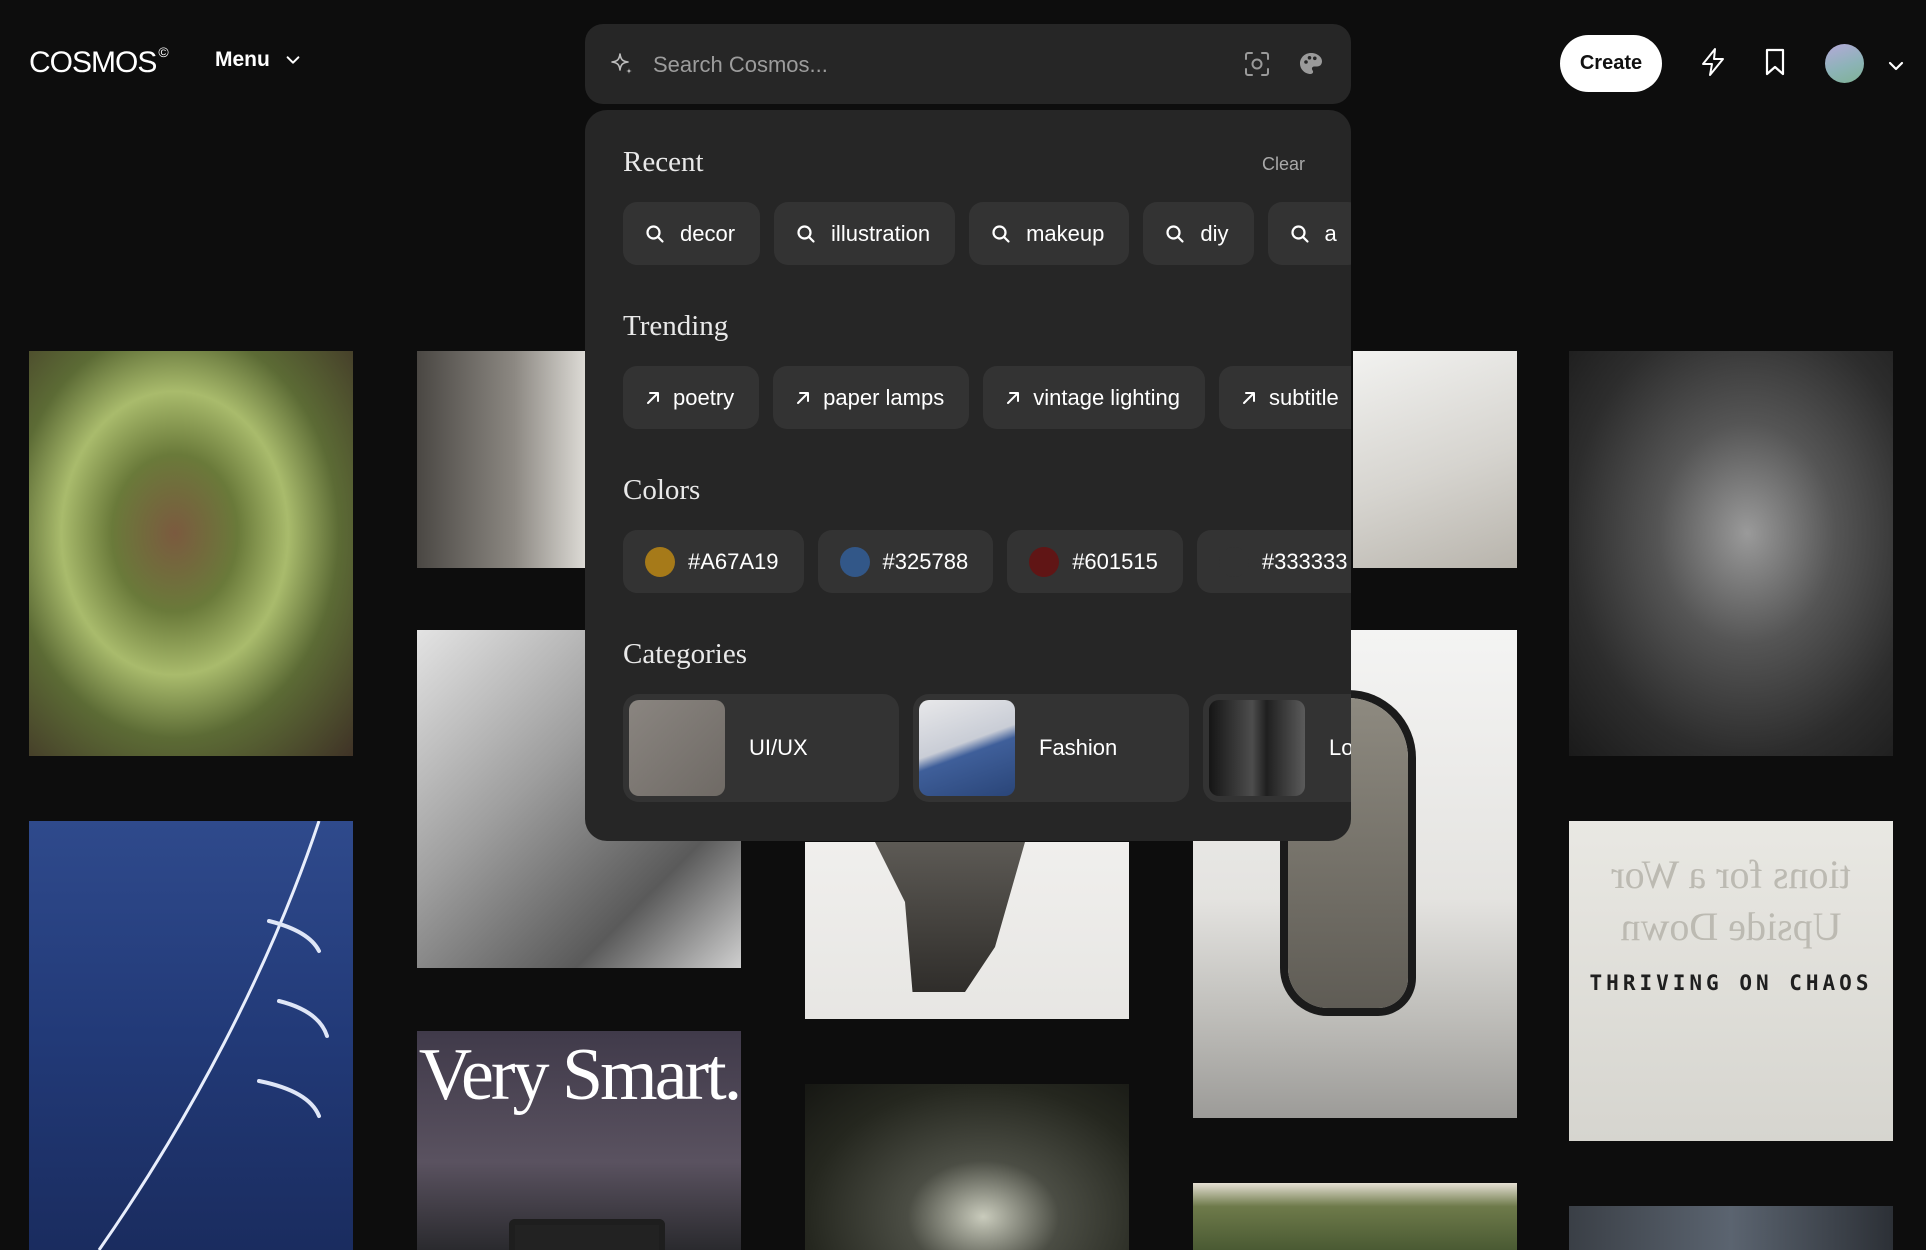 The height and width of the screenshot is (1250, 1926). I want to click on book-title: THRIVING ON CHAOS, so click(1731, 983).